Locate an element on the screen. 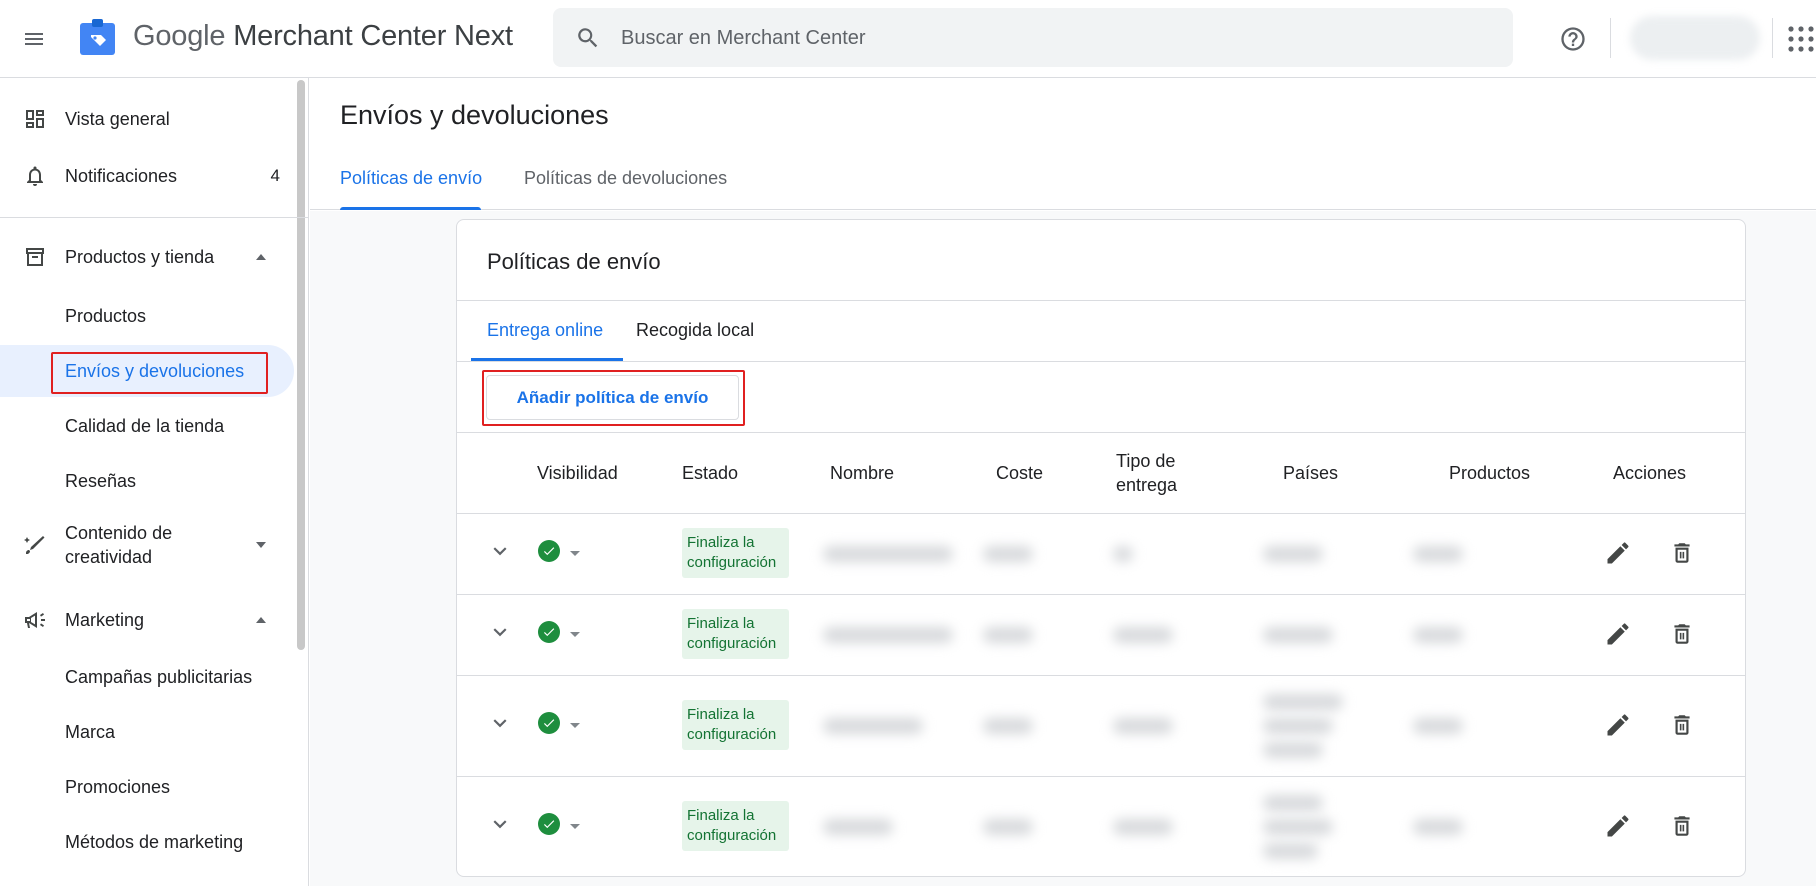  sidebar-item-products-store: Productos y tienda is located at coordinates (150, 256).